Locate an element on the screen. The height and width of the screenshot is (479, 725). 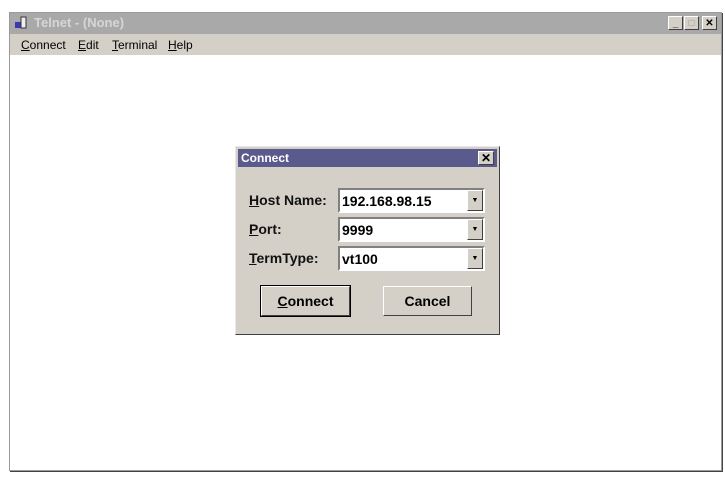
menu-terminal: Terminal is located at coordinates (134, 45).